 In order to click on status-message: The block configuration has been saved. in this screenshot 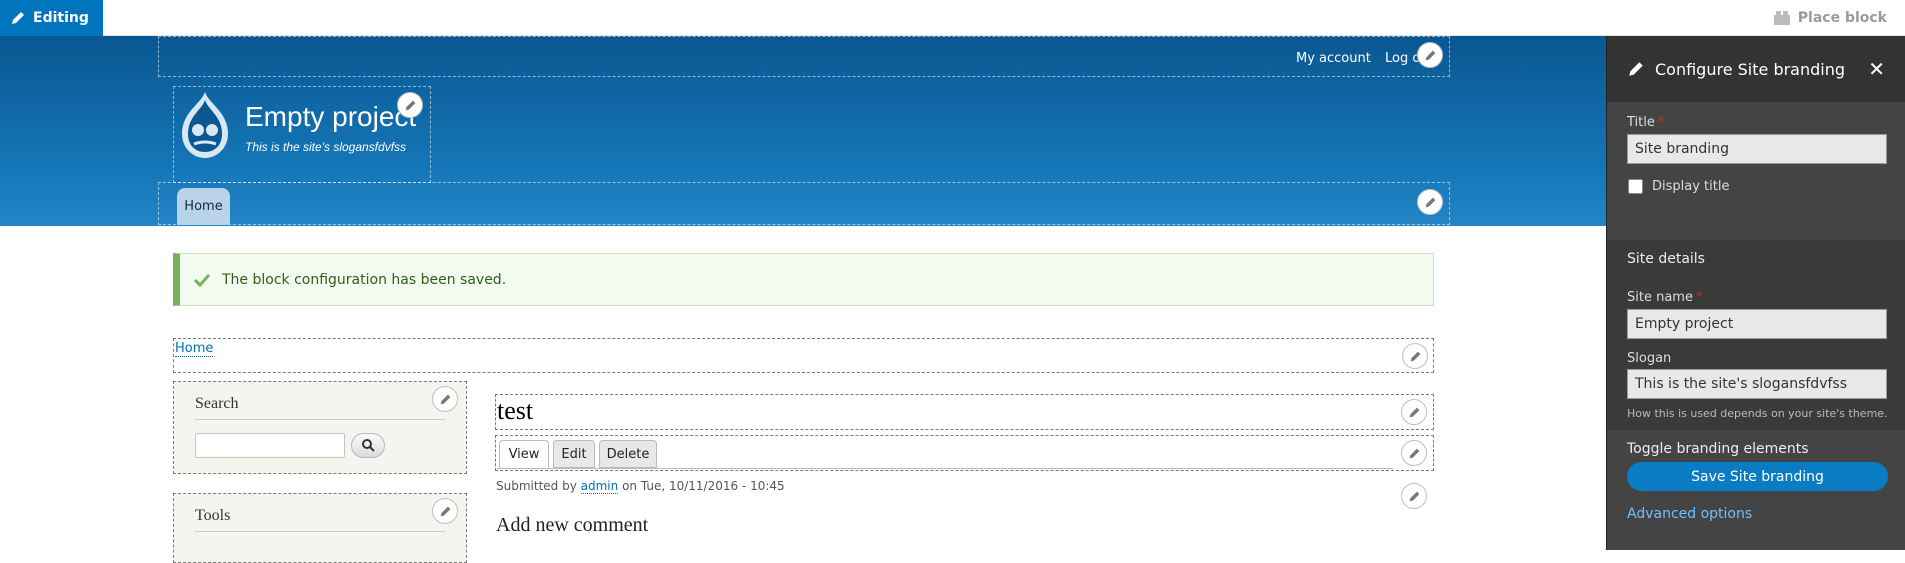, I will do `click(803, 279)`.